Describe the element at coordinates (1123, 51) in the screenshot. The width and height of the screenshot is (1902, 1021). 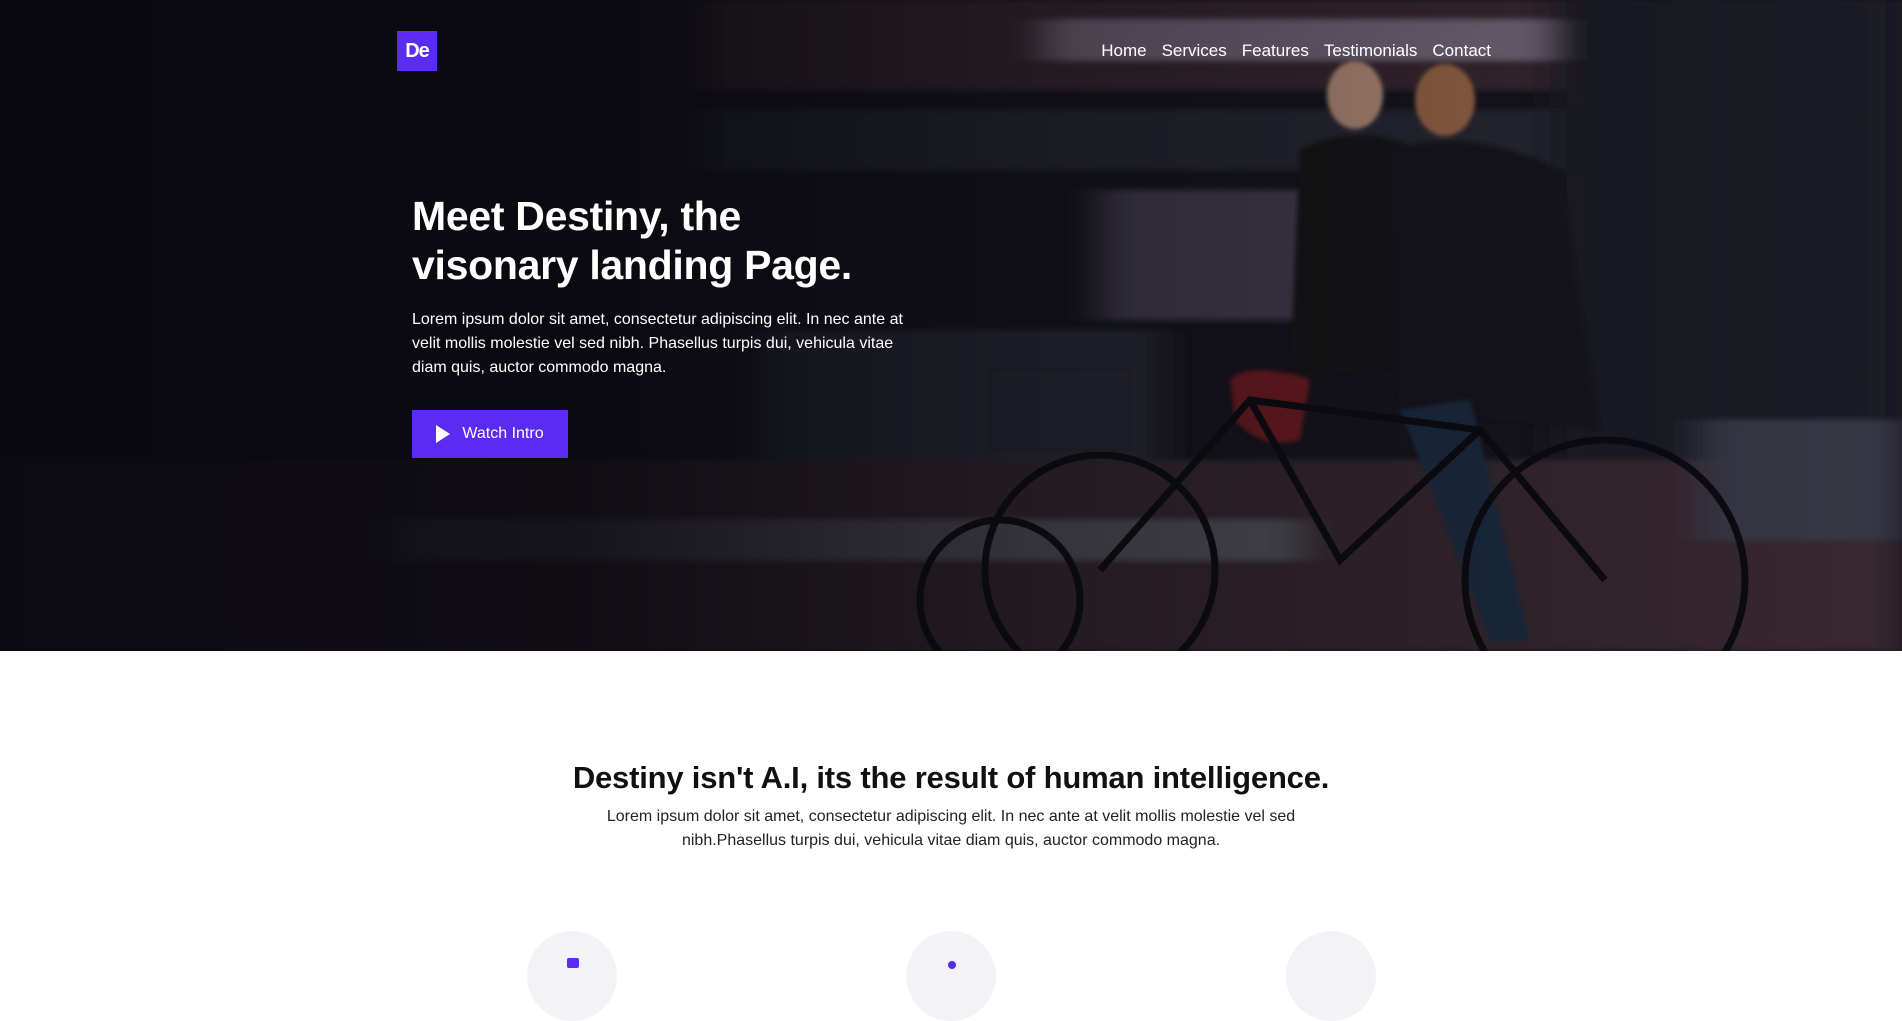
I see `nav-link-home: Home` at that location.